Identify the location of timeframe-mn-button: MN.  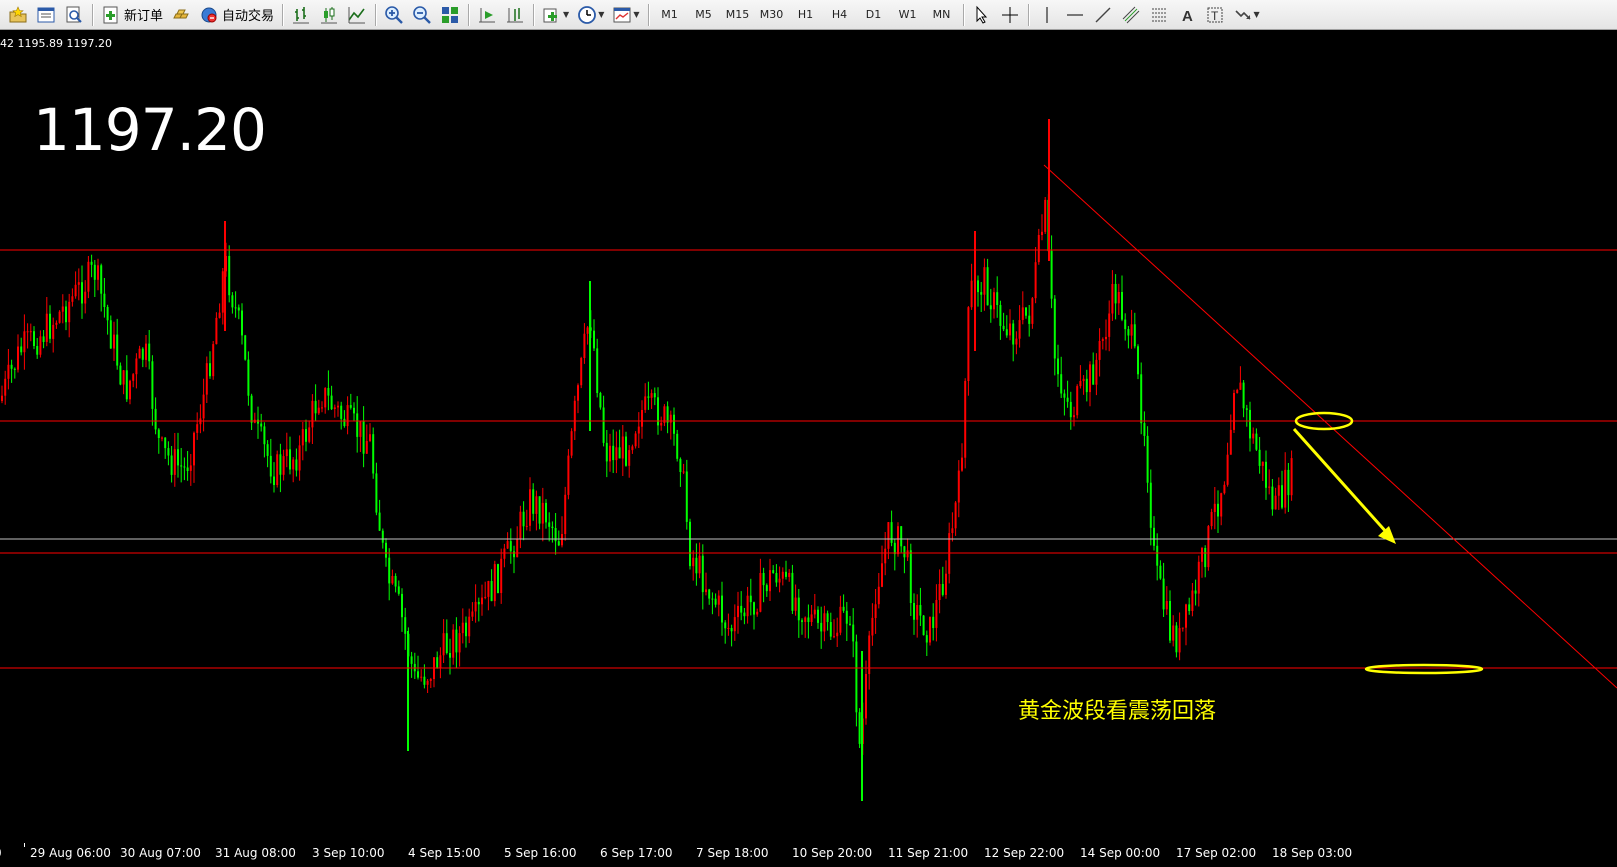
(942, 15).